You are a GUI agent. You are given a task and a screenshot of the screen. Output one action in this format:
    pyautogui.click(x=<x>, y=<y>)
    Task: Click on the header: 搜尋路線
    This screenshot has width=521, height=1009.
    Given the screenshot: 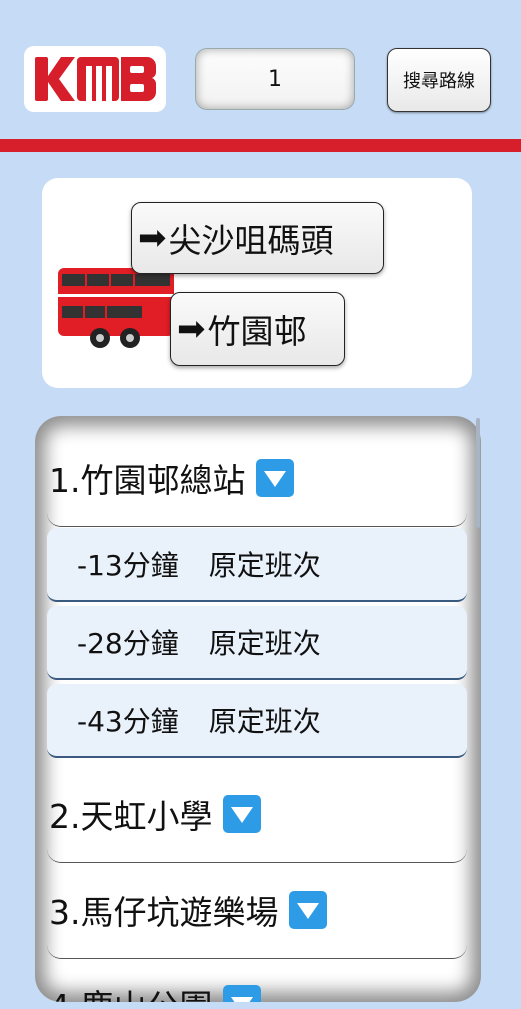 What is the action you would take?
    pyautogui.click(x=260, y=70)
    